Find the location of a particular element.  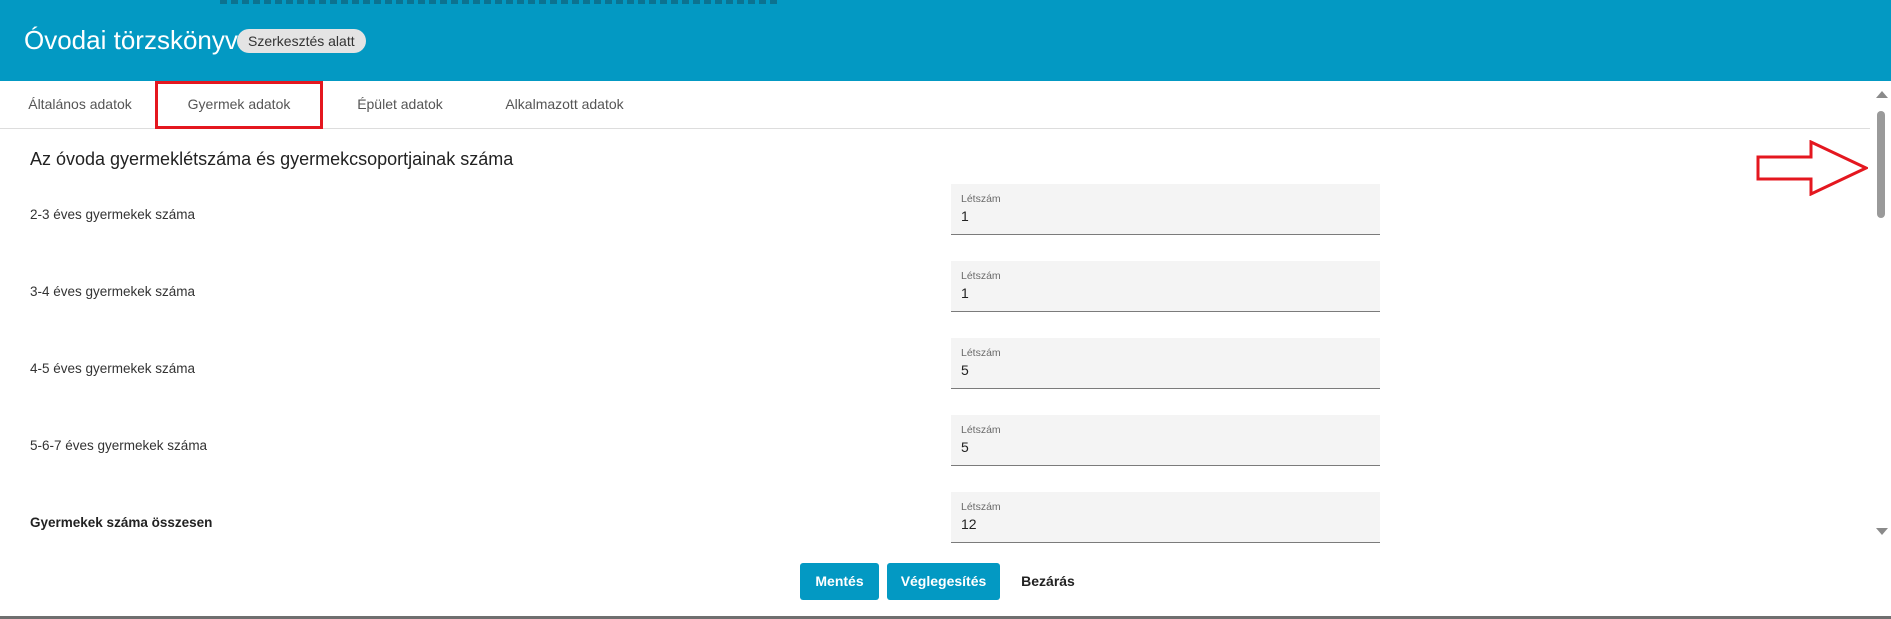

headcount-field-total: Létszám is located at coordinates (1165, 517).